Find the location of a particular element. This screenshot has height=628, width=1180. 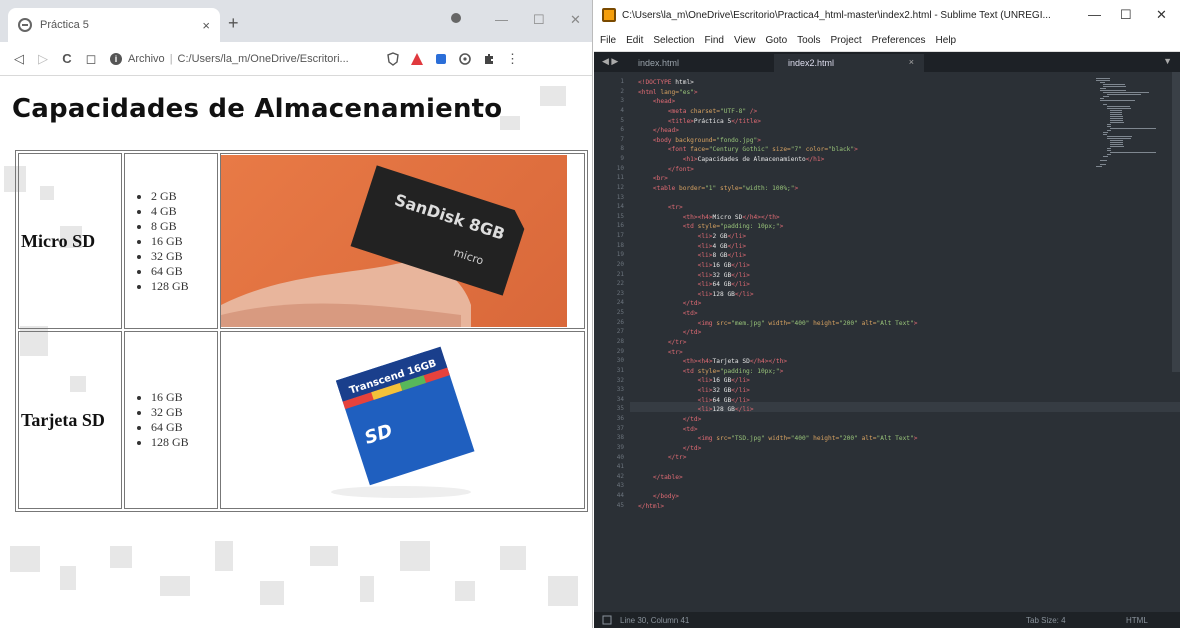

reload-button: C is located at coordinates (67, 58).